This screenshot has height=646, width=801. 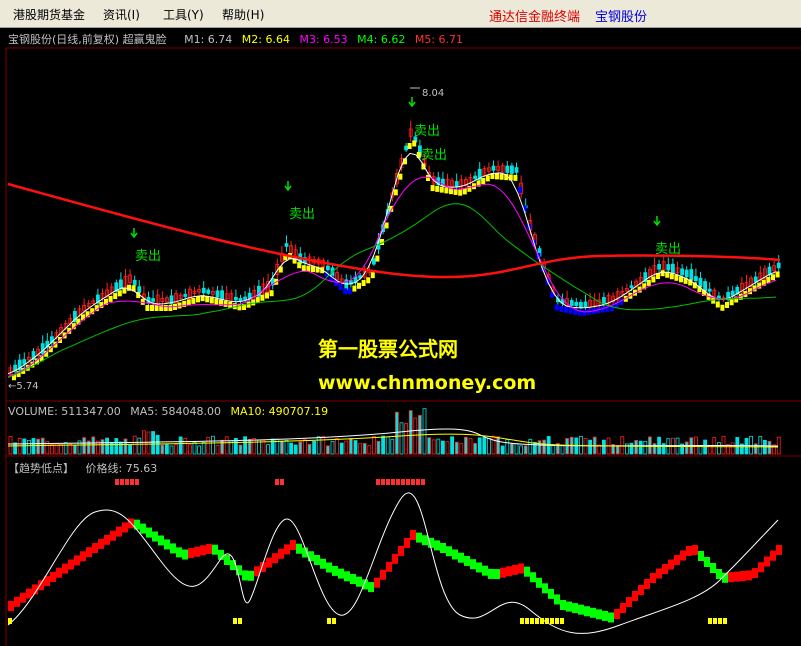 I want to click on sell-signal-4: 卖出, so click(x=434, y=155).